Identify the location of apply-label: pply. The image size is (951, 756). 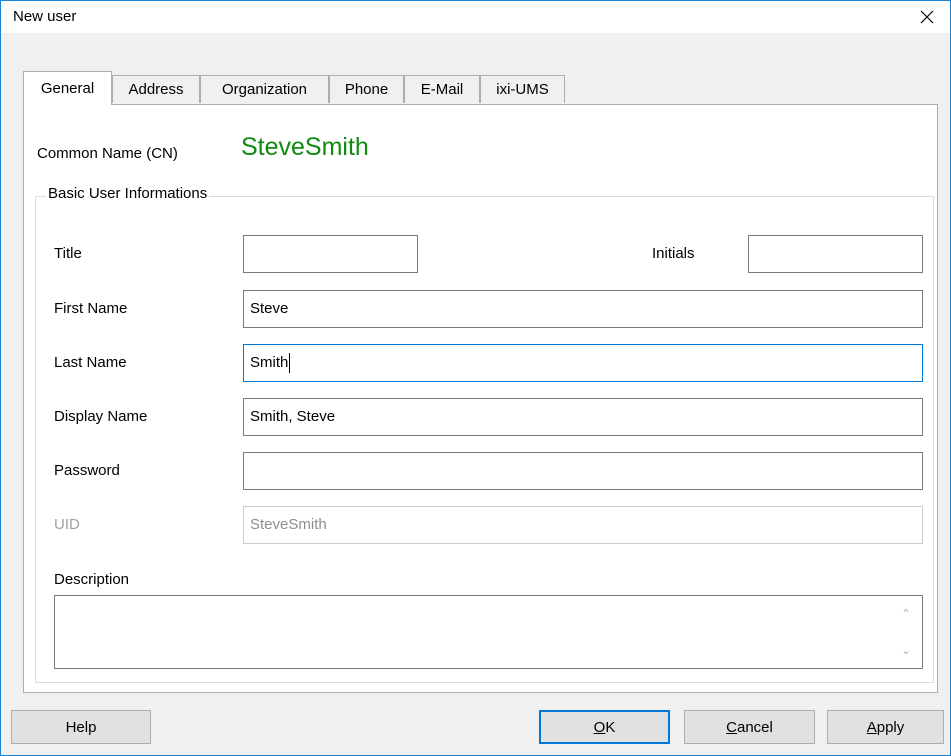
(890, 727).